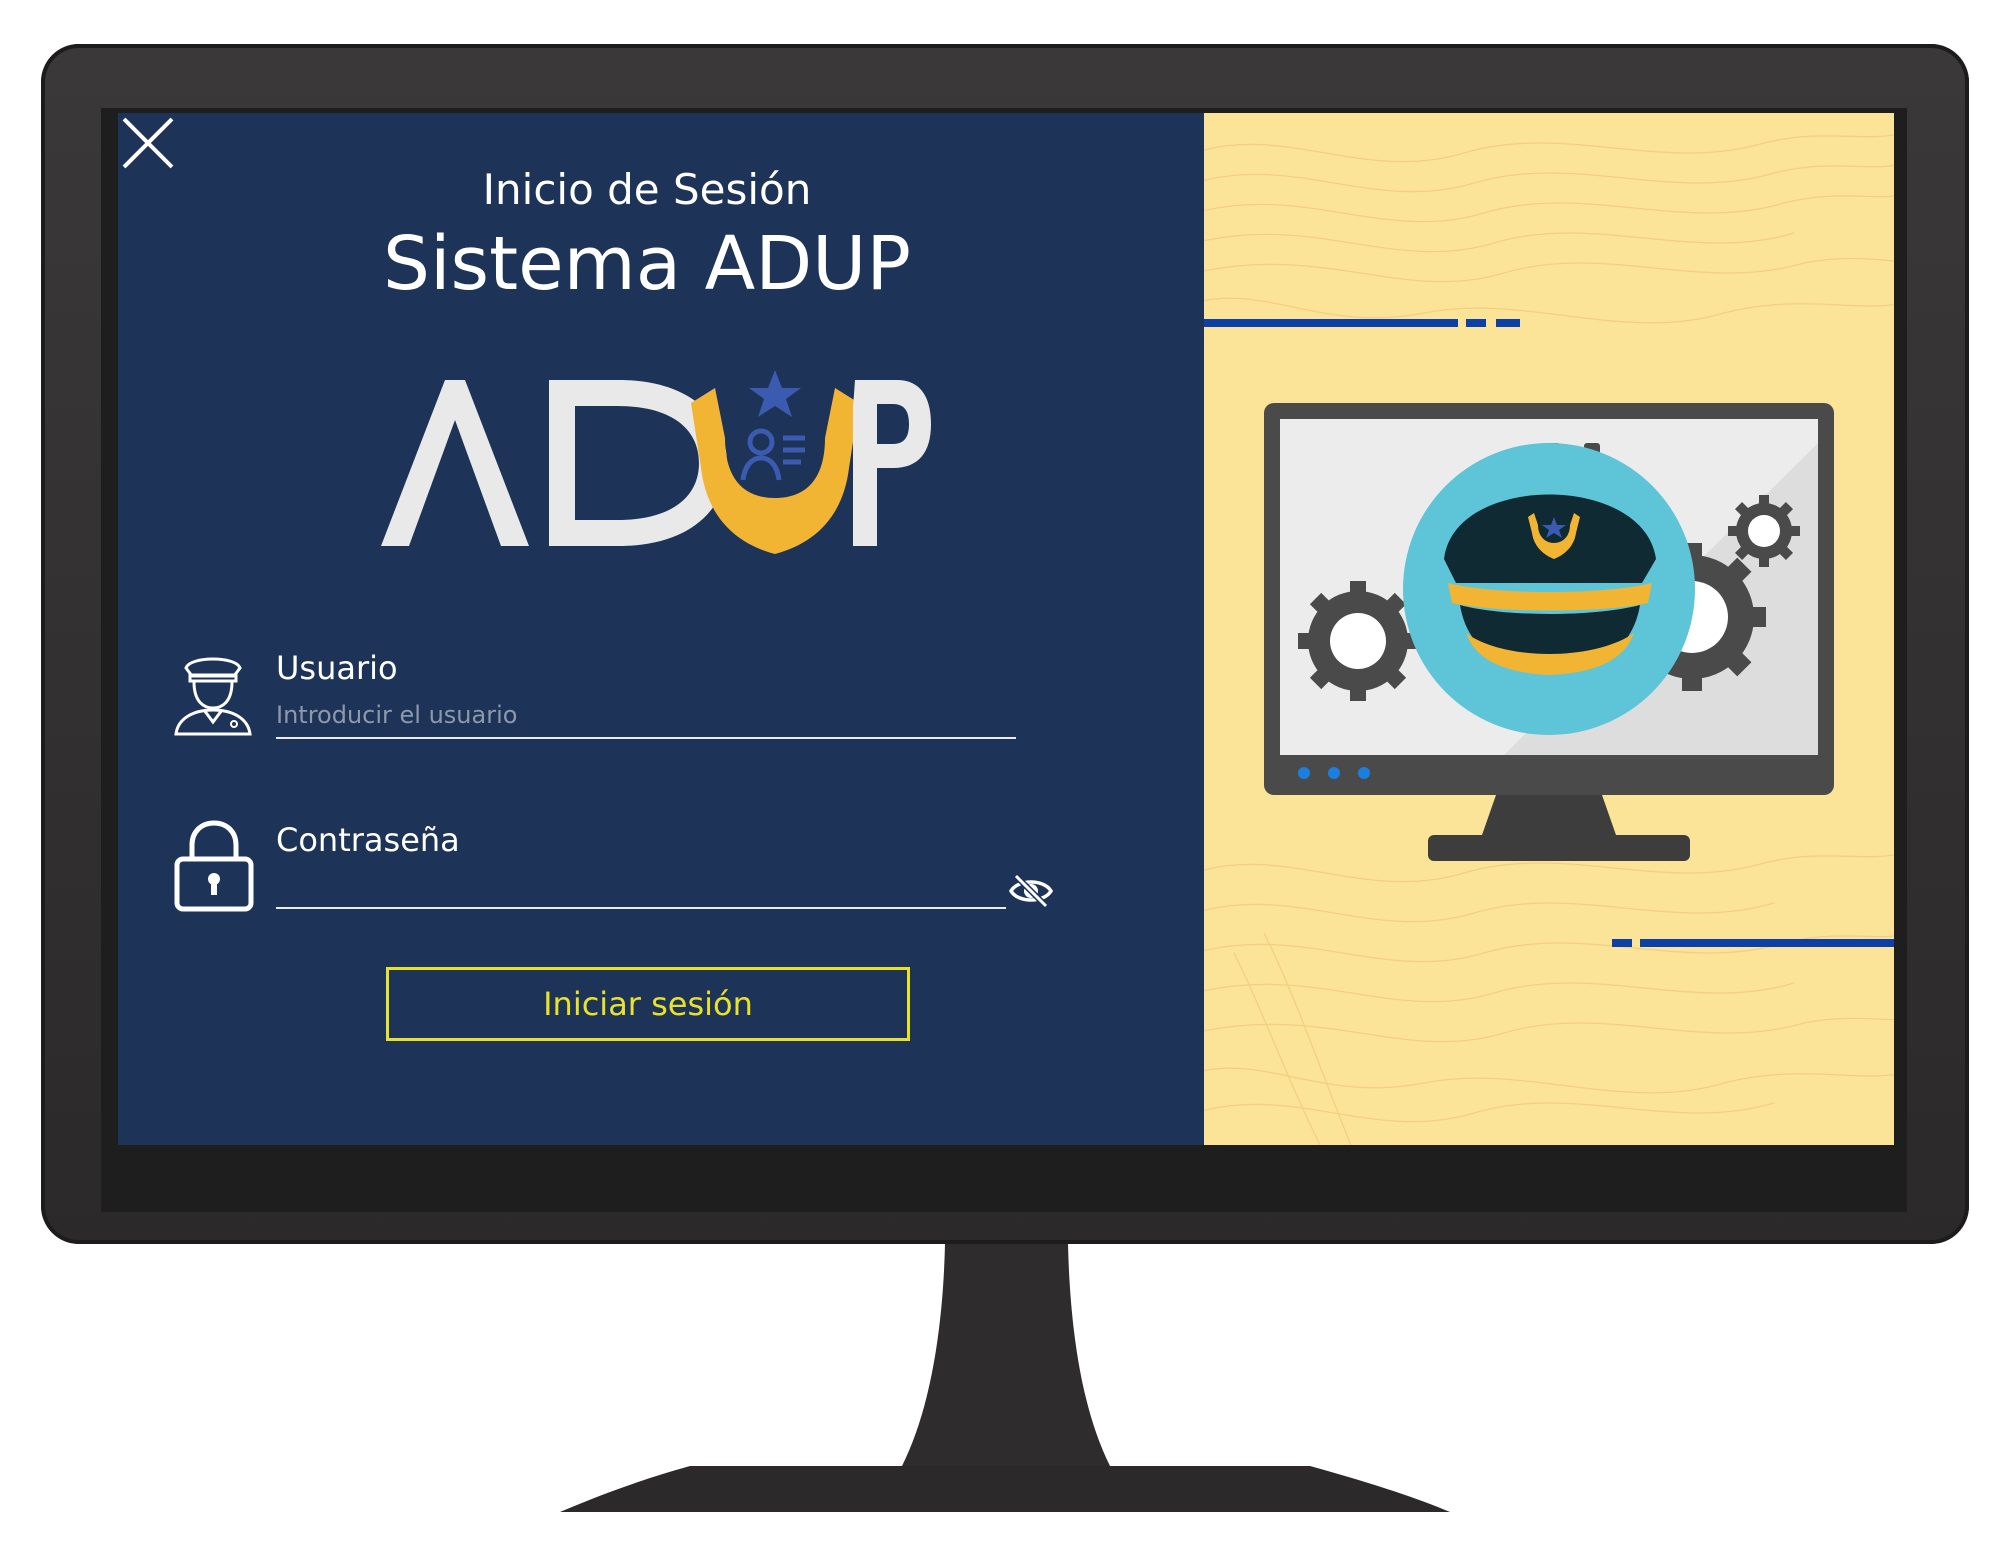  I want to click on close-button, so click(148, 143).